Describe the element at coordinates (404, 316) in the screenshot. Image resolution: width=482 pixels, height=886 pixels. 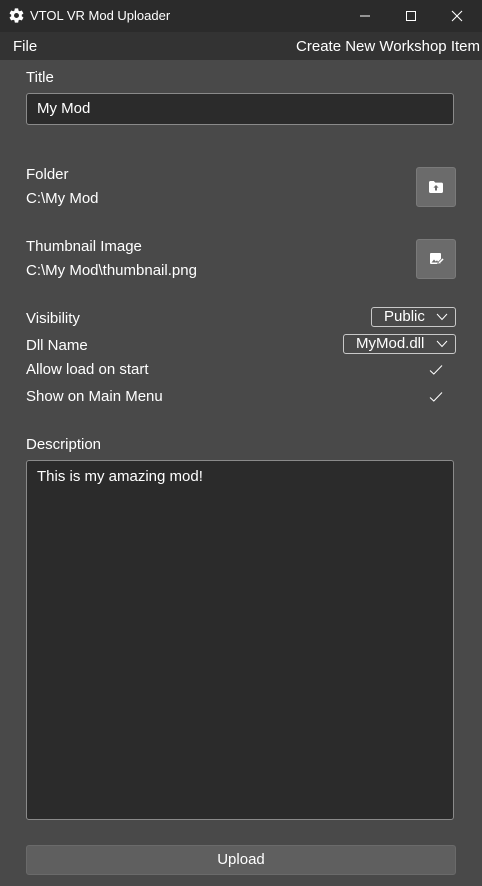
I see `visibility-selected: Public` at that location.